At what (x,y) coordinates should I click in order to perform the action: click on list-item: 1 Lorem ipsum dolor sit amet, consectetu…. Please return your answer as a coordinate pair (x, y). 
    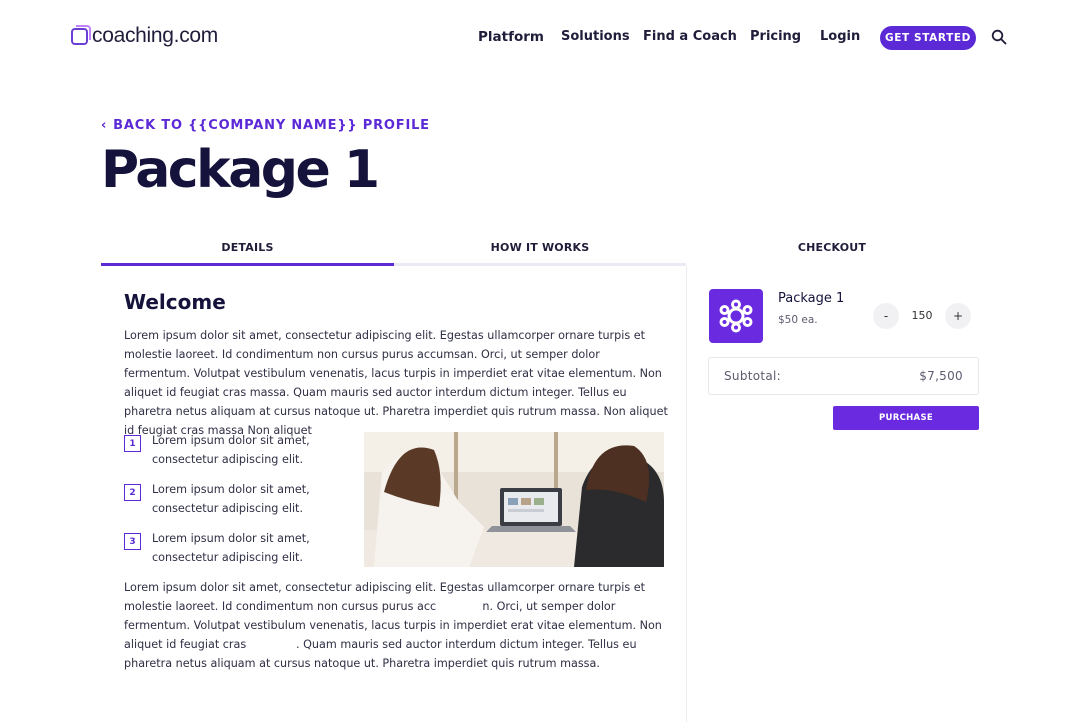
    Looking at the image, I should click on (218, 451).